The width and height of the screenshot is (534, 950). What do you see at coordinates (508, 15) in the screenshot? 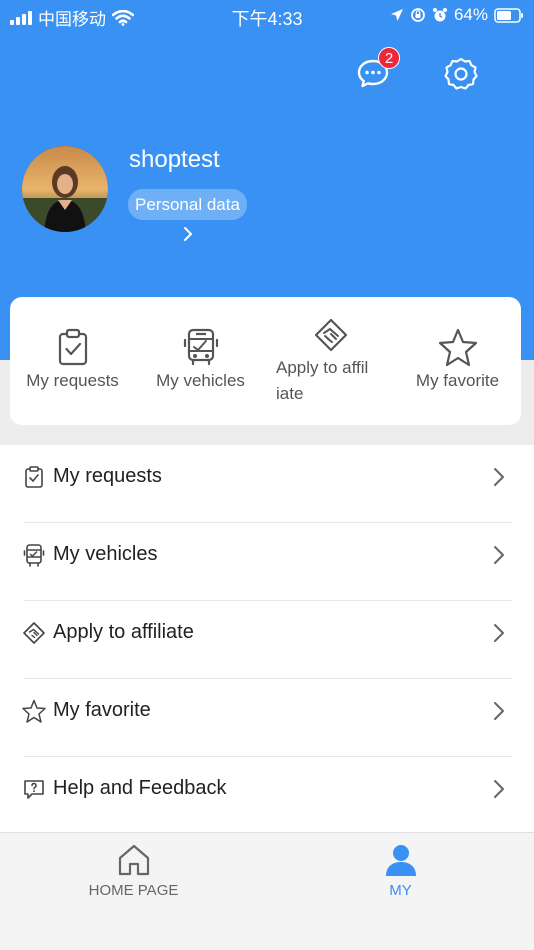
I see `battery-icon` at bounding box center [508, 15].